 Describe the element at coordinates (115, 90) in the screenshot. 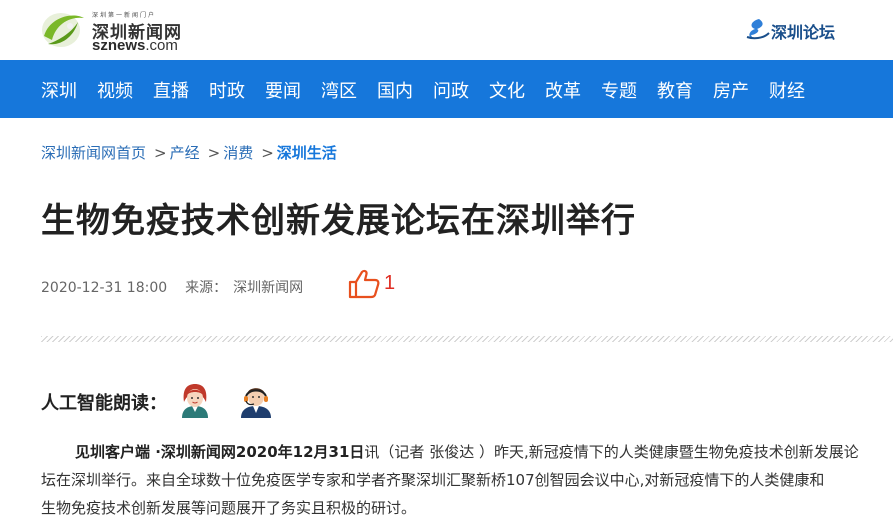

I see `nav-item-video: 视频` at that location.